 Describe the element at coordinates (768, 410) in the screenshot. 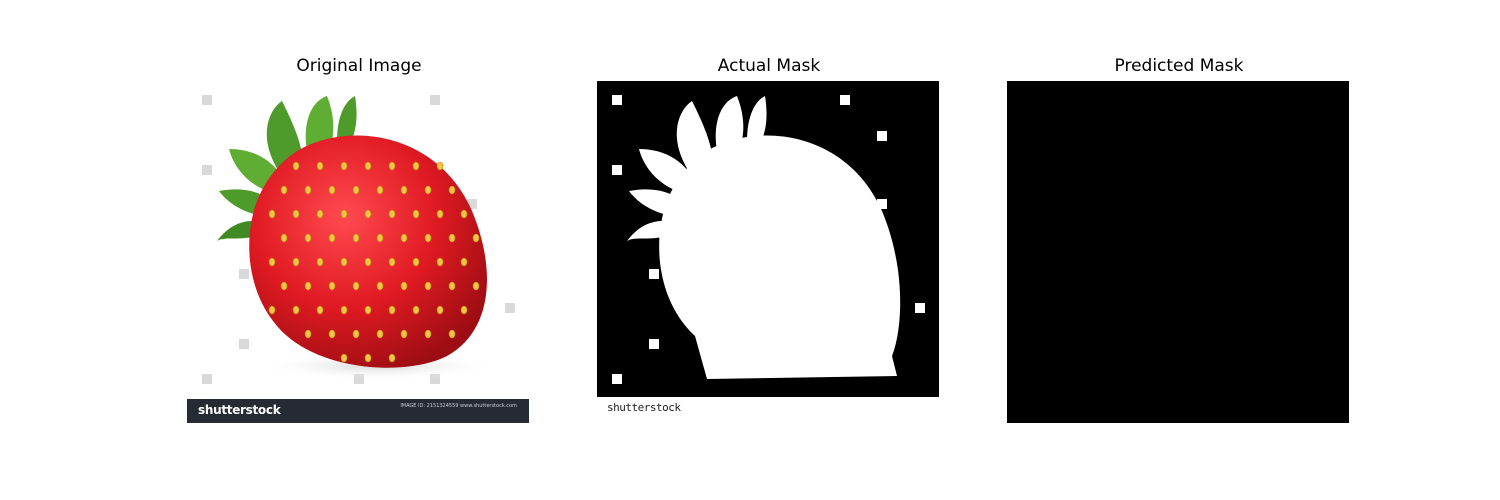

I see `mask-watermark-strip: shutterstock` at that location.